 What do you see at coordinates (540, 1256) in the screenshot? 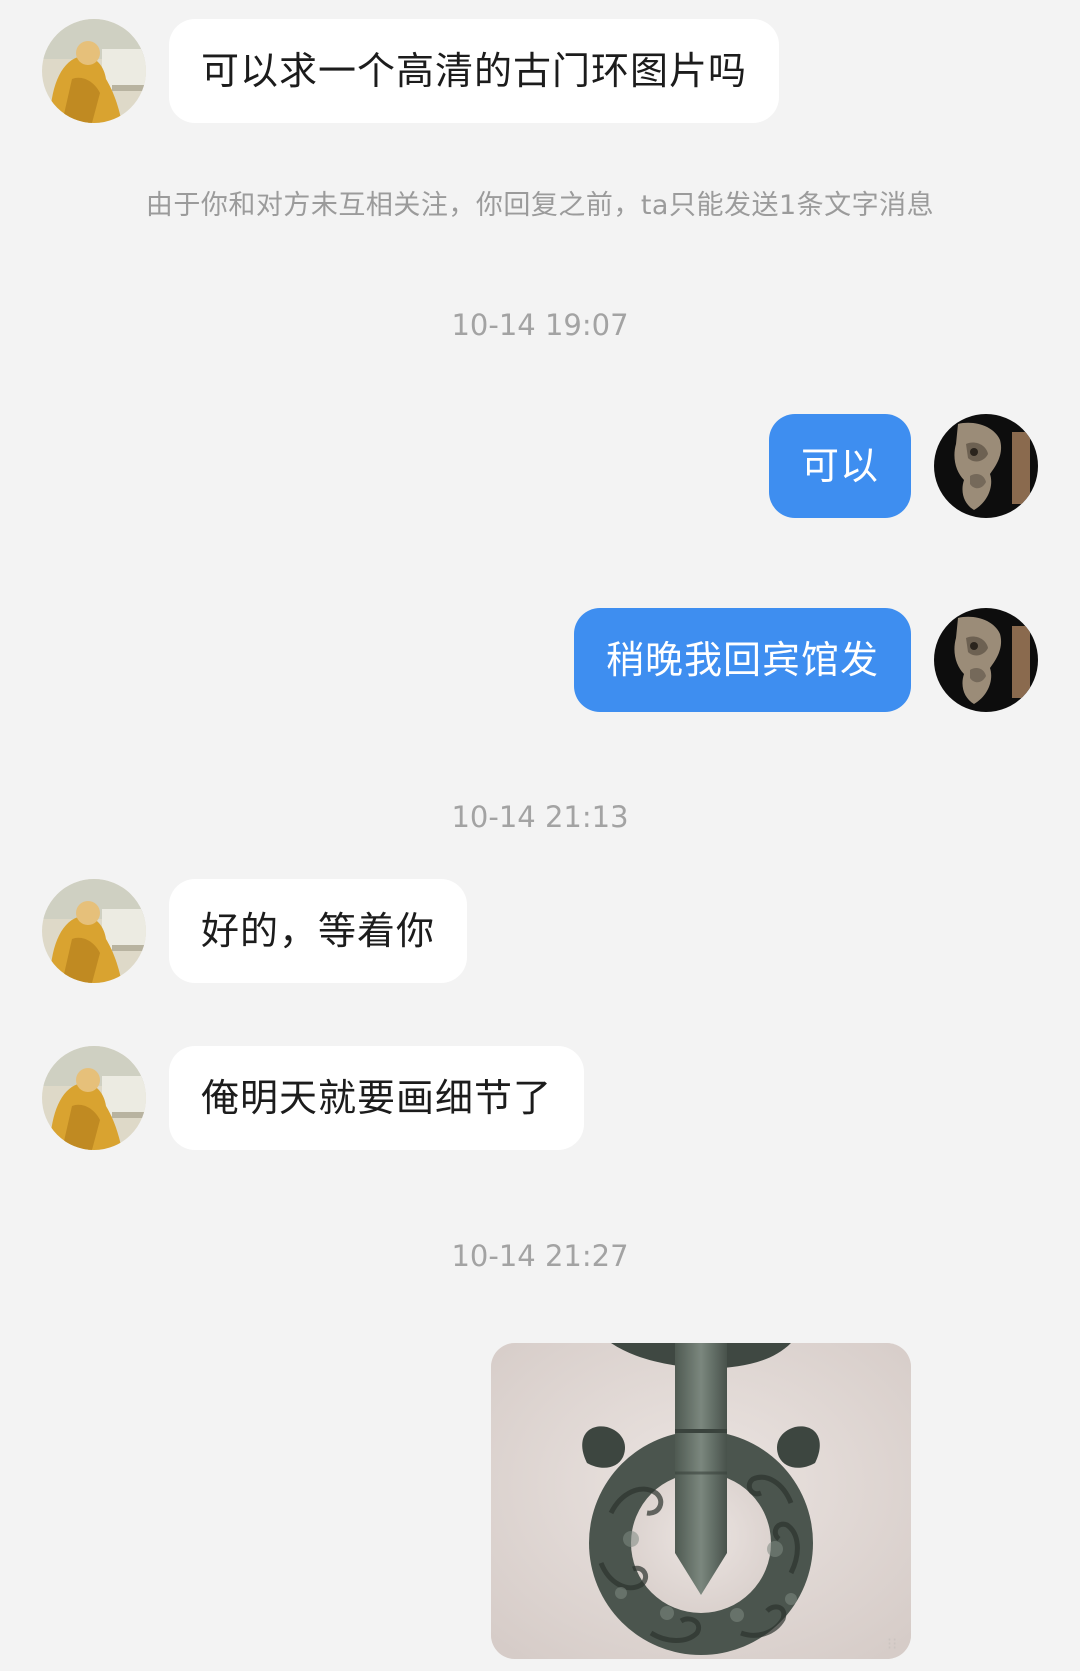
I see `timestamp: 10-14 21:27` at bounding box center [540, 1256].